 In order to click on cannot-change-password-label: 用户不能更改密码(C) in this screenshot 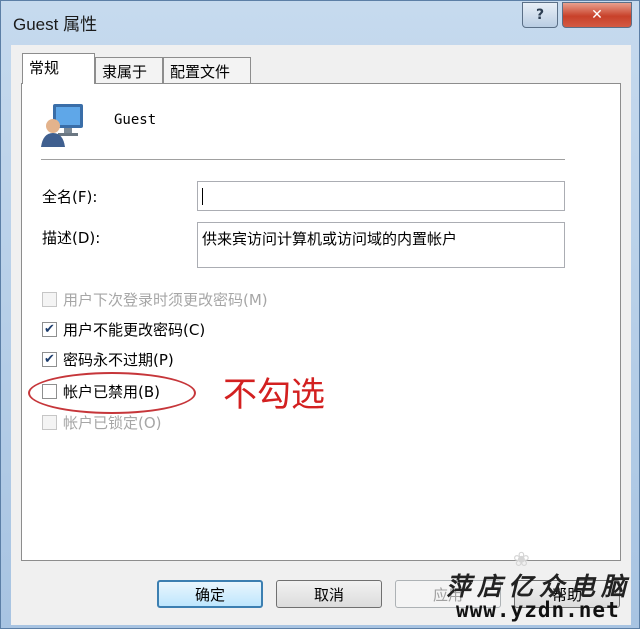, I will do `click(134, 330)`.